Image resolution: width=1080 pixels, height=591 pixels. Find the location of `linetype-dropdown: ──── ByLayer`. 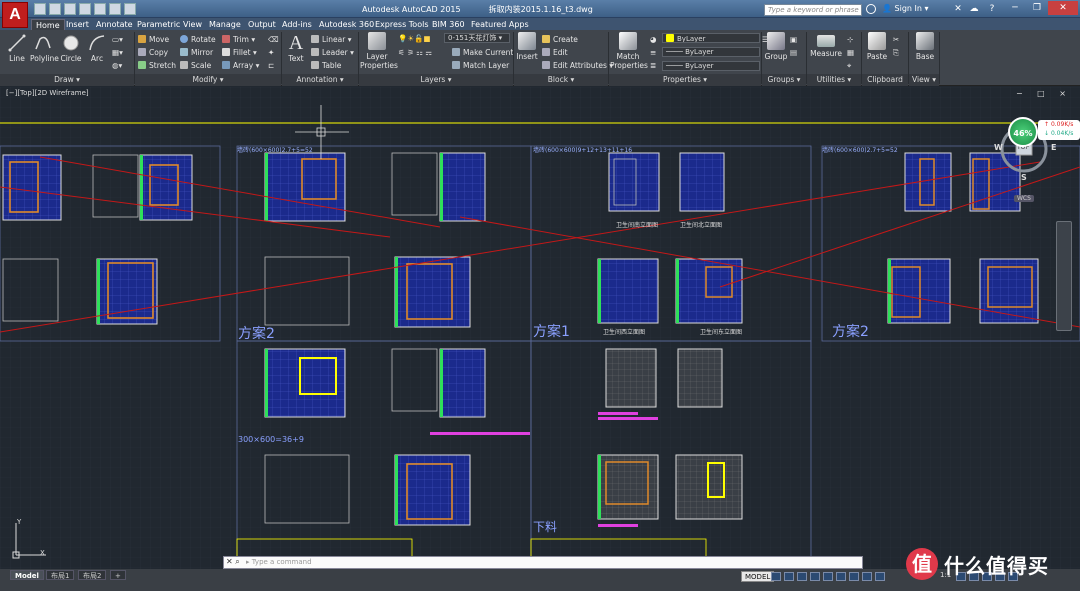

linetype-dropdown: ──── ByLayer is located at coordinates (711, 52).